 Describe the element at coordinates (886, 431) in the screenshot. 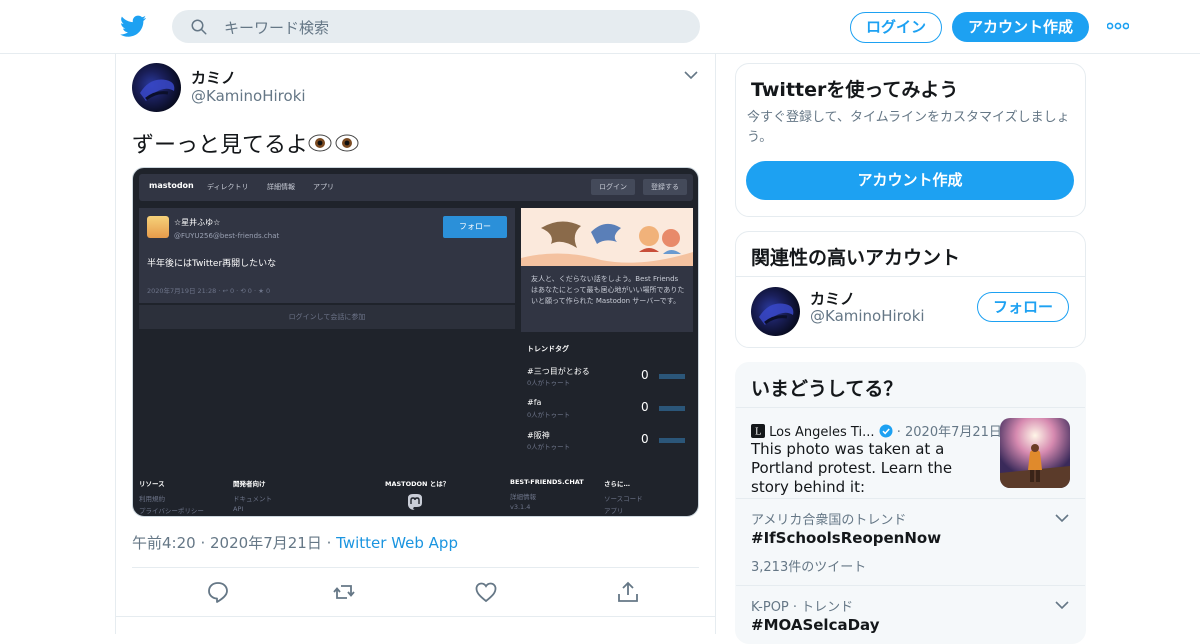

I see `verified-badge-icon` at that location.